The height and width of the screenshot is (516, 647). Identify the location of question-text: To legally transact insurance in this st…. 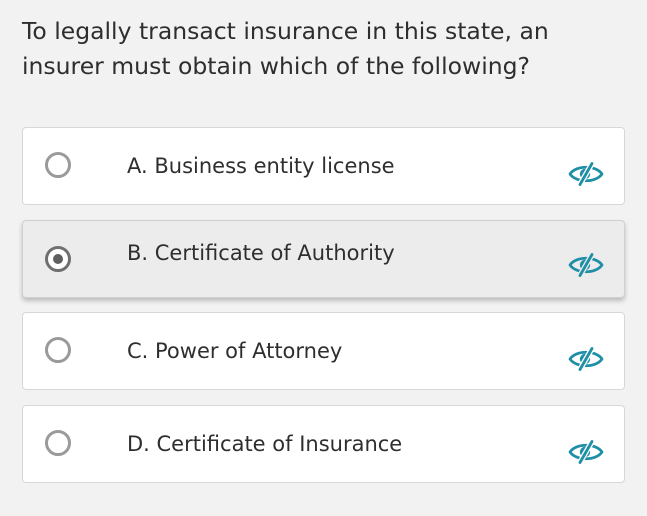
(285, 48).